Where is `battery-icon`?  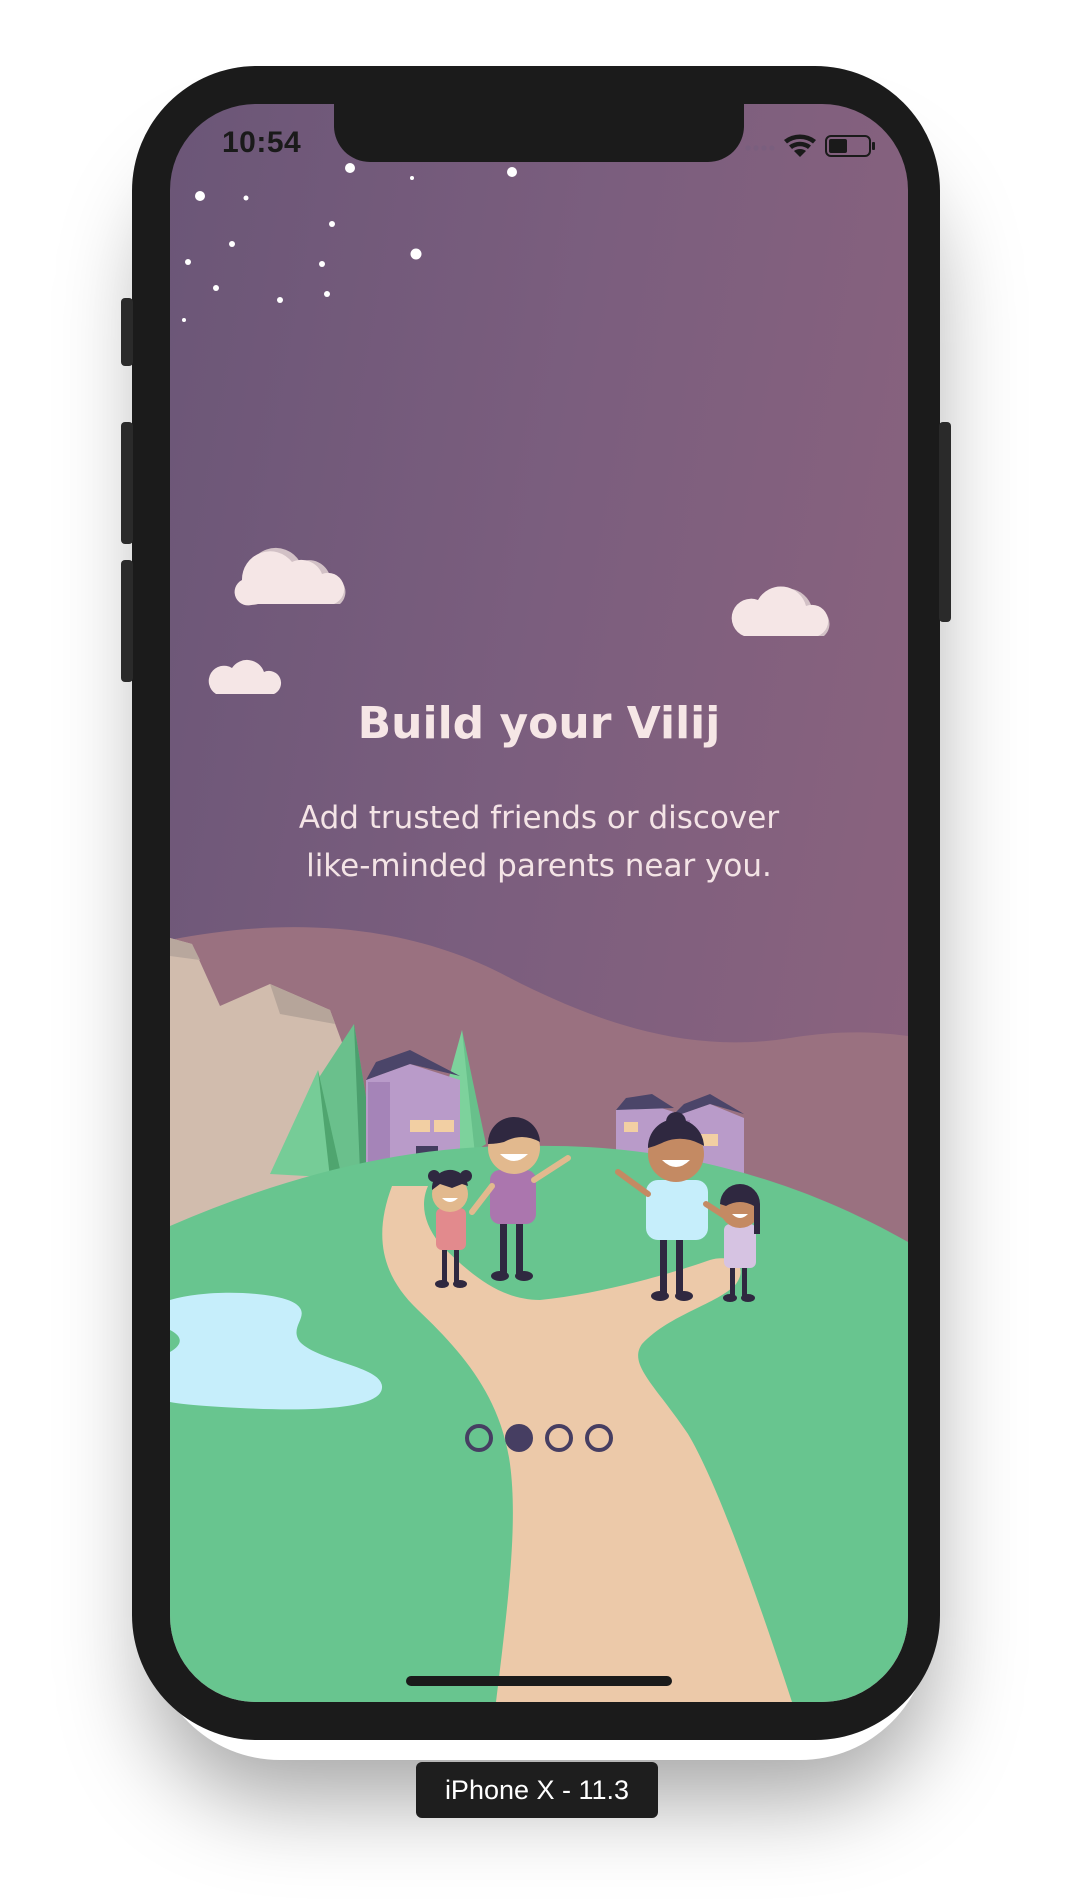
battery-icon is located at coordinates (850, 146).